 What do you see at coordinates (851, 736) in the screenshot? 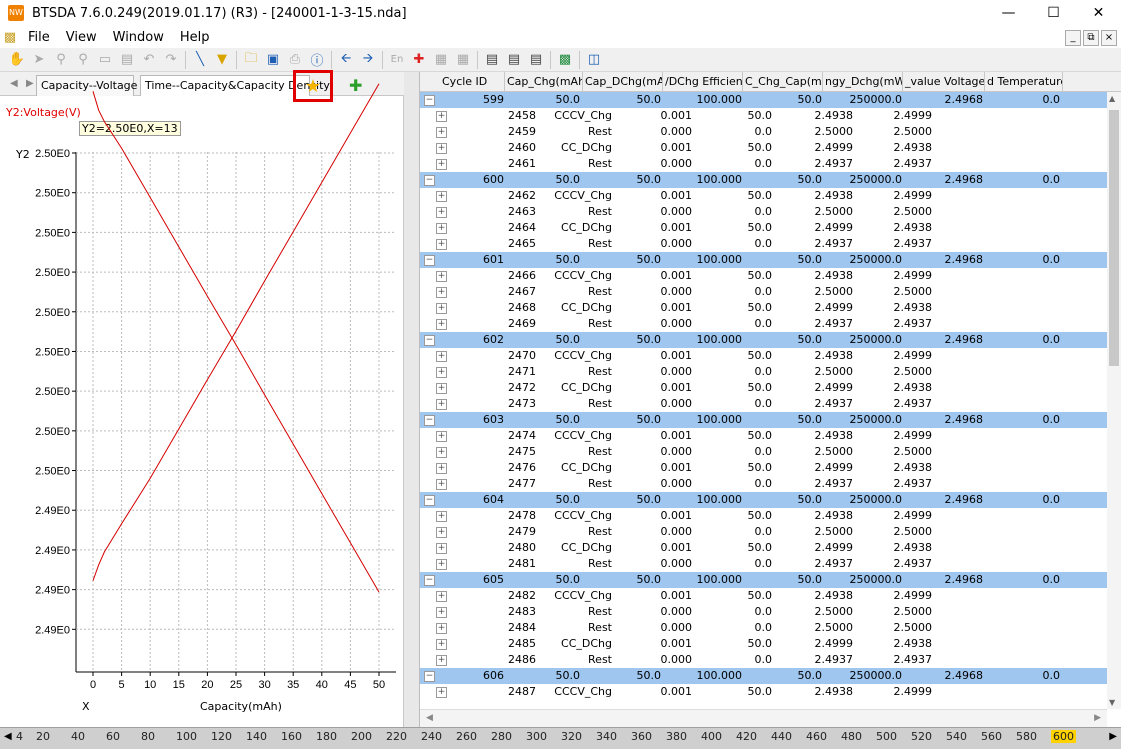
I see `ruler-tick: 480` at bounding box center [851, 736].